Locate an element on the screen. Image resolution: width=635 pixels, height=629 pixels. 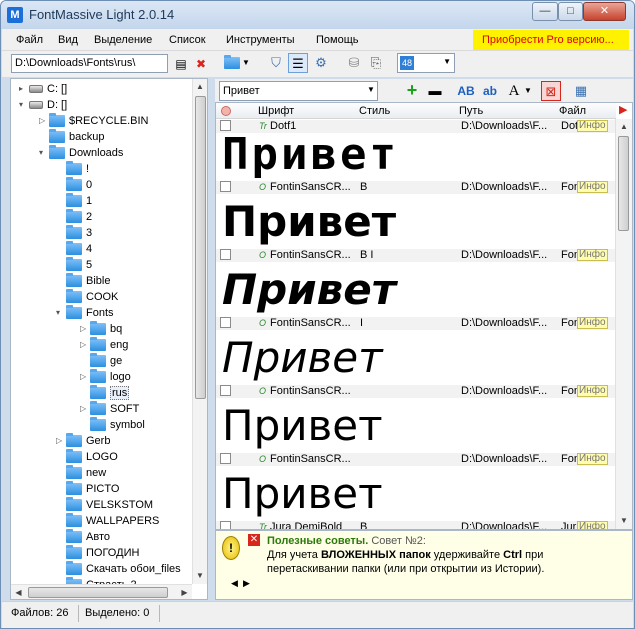
tree-item: ▾ Fonts is located at coordinates (85, 313).